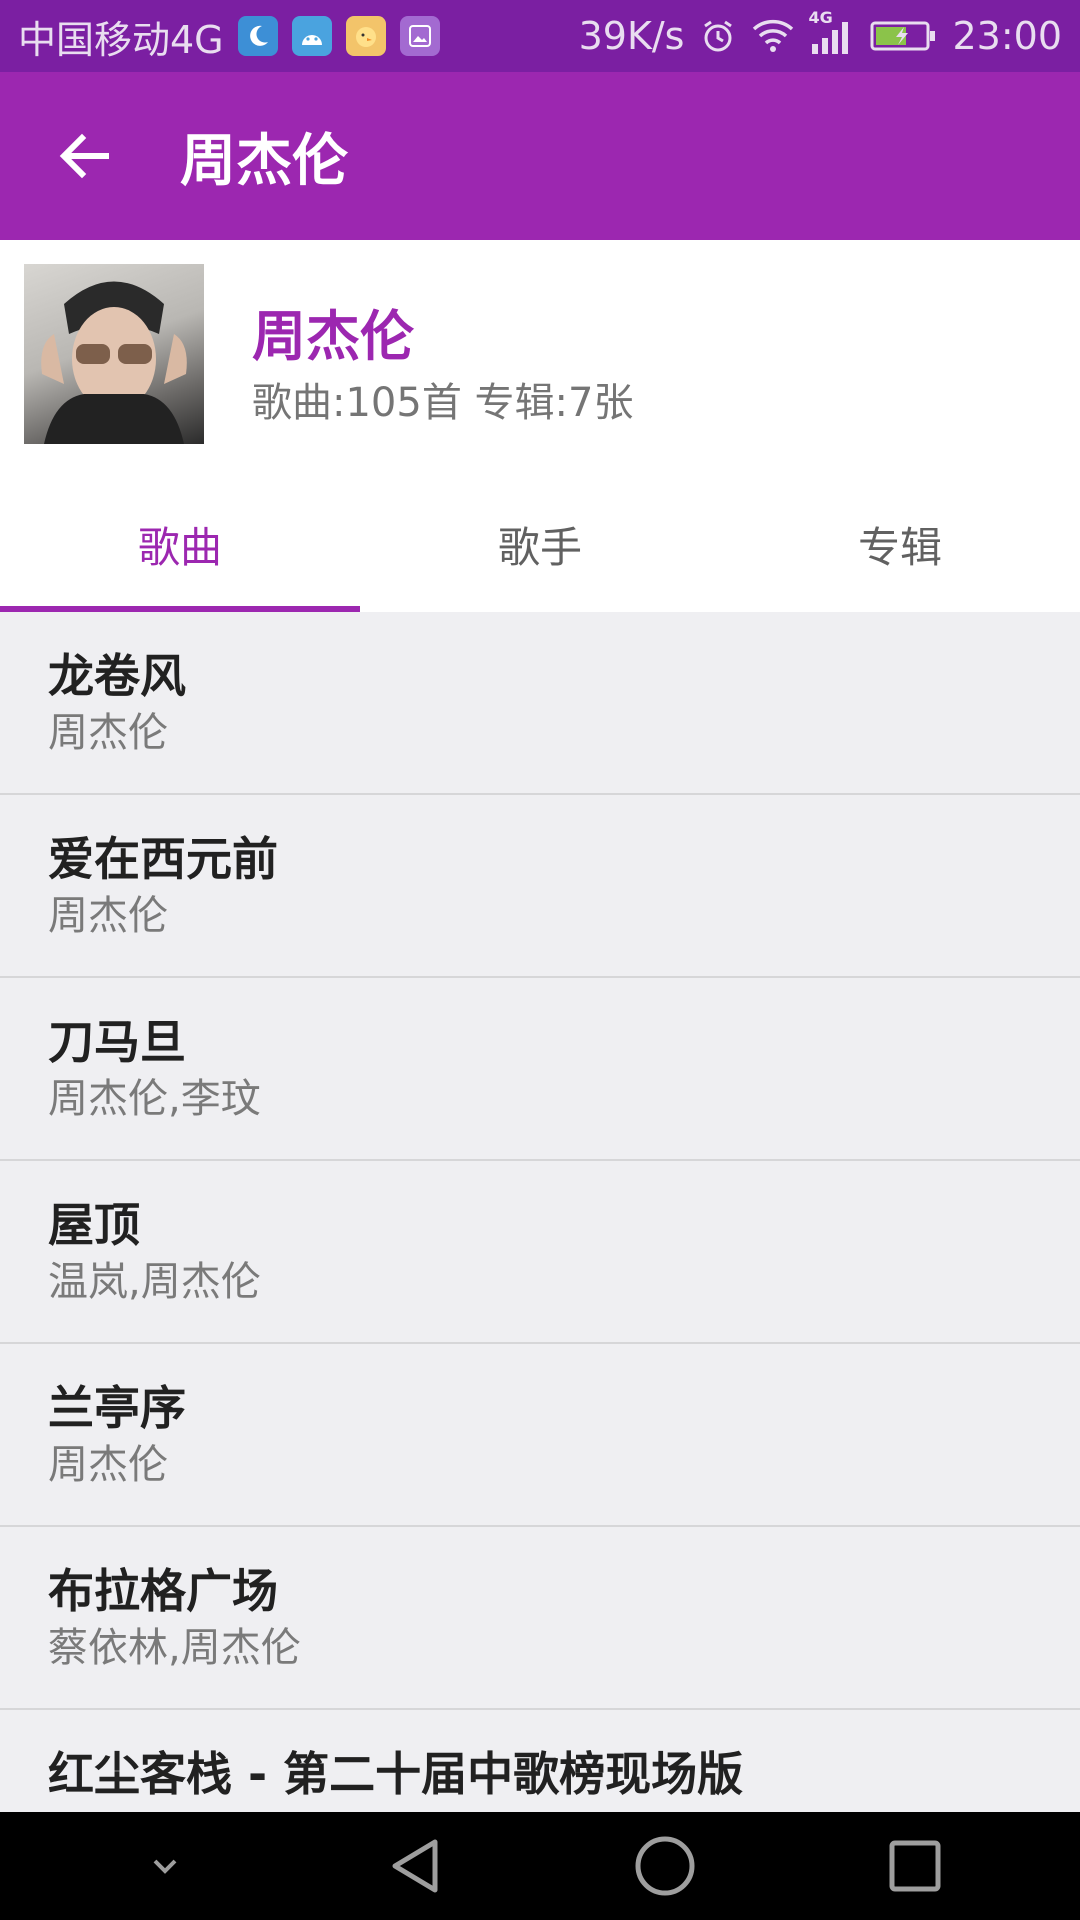 The height and width of the screenshot is (1920, 1080). I want to click on square-recents-icon, so click(915, 1866).